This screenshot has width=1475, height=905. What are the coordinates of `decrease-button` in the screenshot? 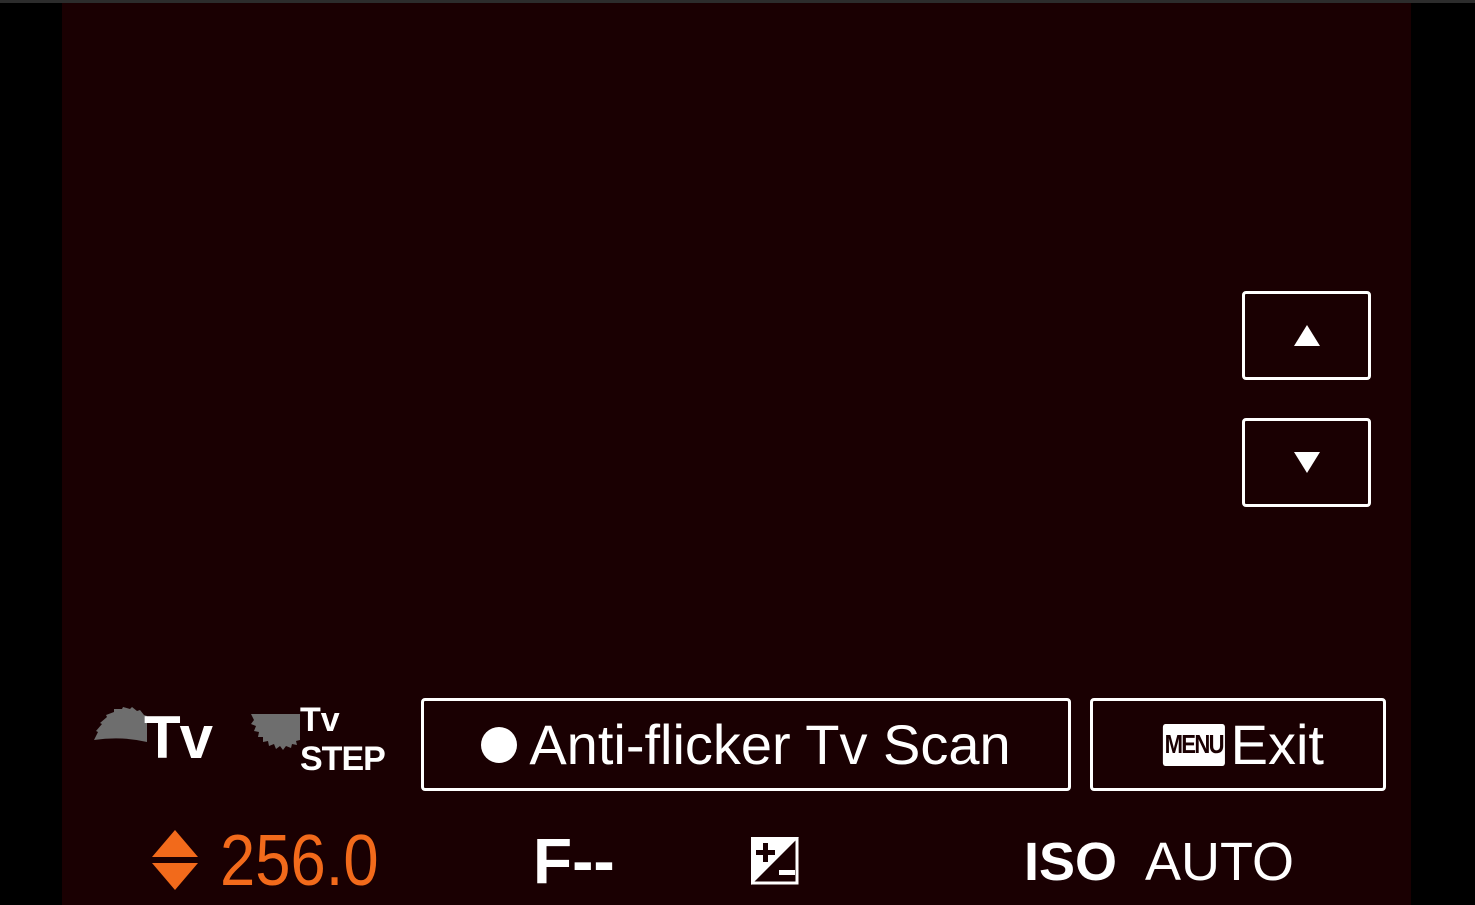 It's located at (1306, 462).